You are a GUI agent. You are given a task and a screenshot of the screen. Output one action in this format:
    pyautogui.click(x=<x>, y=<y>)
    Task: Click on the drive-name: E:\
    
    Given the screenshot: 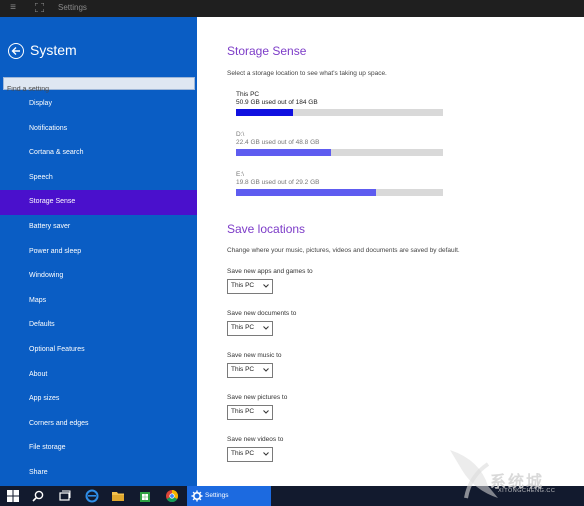 What is the action you would take?
    pyautogui.click(x=240, y=174)
    